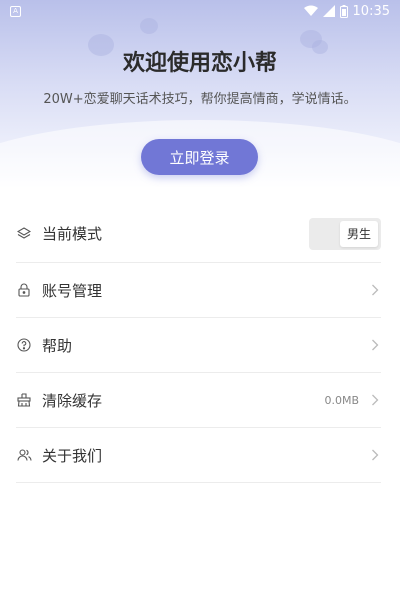  I want to click on menu-item-mode: 当前模式 男生, so click(198, 234).